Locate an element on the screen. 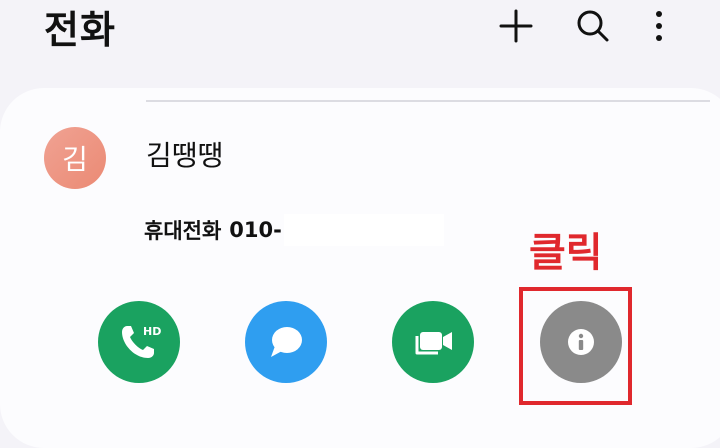 The width and height of the screenshot is (720, 448). phone-row: 휴대전화 010- is located at coordinates (294, 230).